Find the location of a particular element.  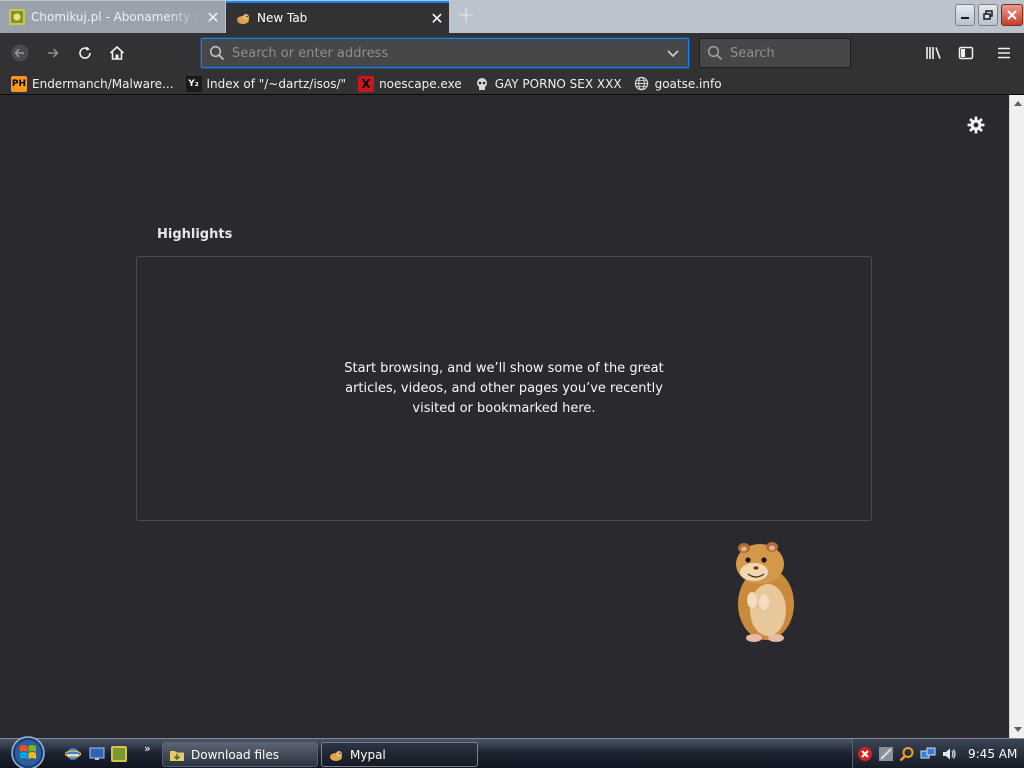

library-icon is located at coordinates (933, 53).